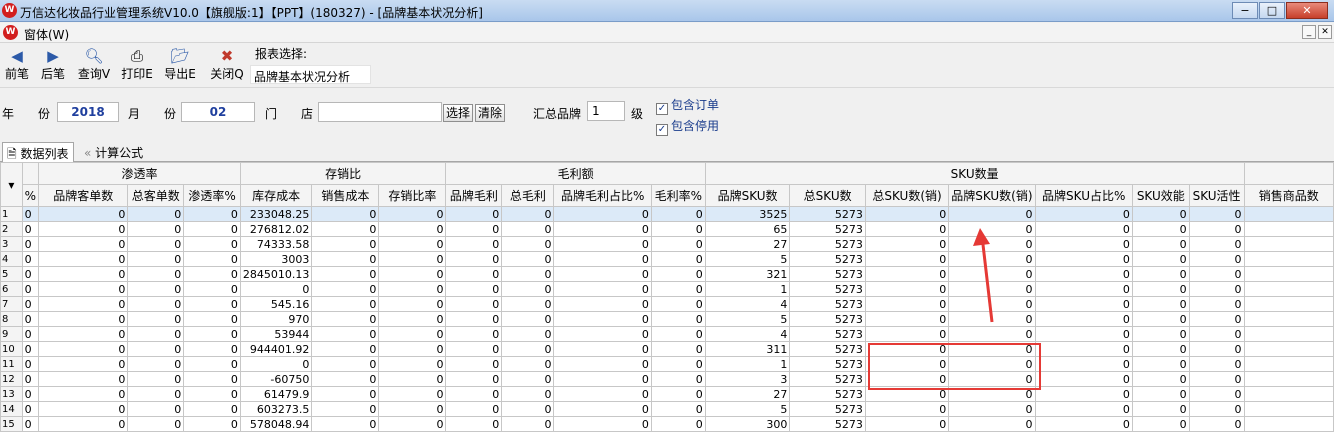 The image size is (1334, 434). I want to click on month-input: 02, so click(218, 112).